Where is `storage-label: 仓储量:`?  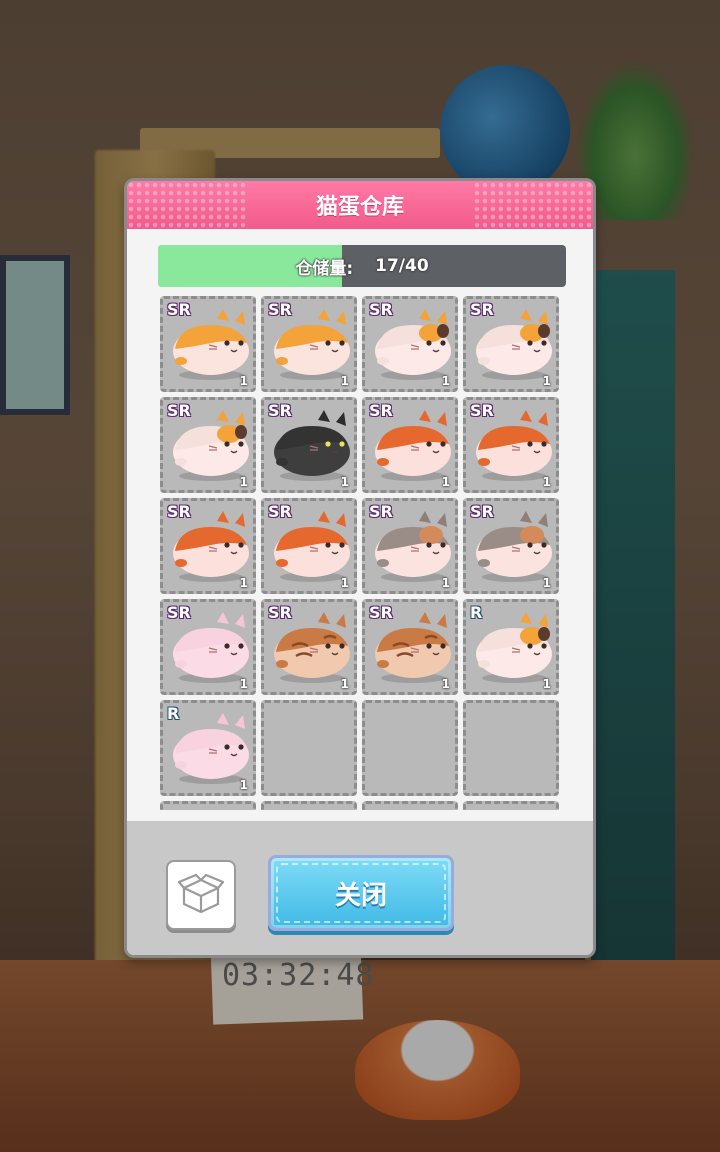
storage-label: 仓储量: is located at coordinates (324, 268).